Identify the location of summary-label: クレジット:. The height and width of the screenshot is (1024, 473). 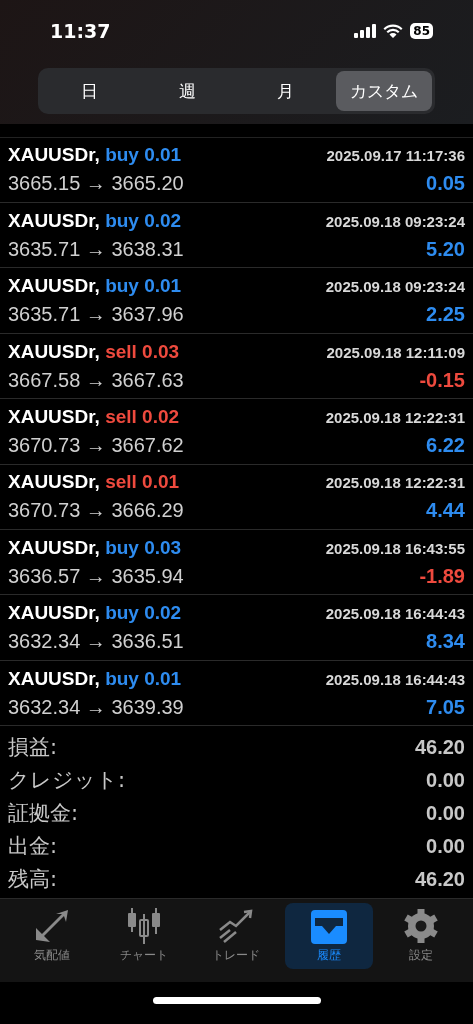
(67, 781).